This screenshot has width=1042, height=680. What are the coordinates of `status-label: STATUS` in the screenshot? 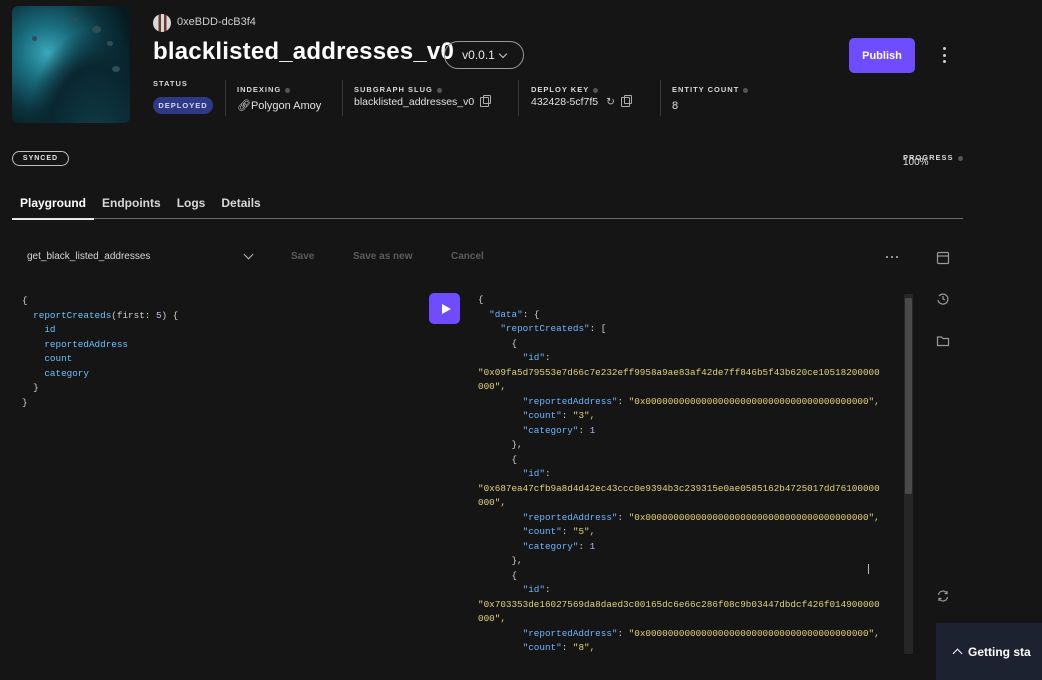 It's located at (170, 83).